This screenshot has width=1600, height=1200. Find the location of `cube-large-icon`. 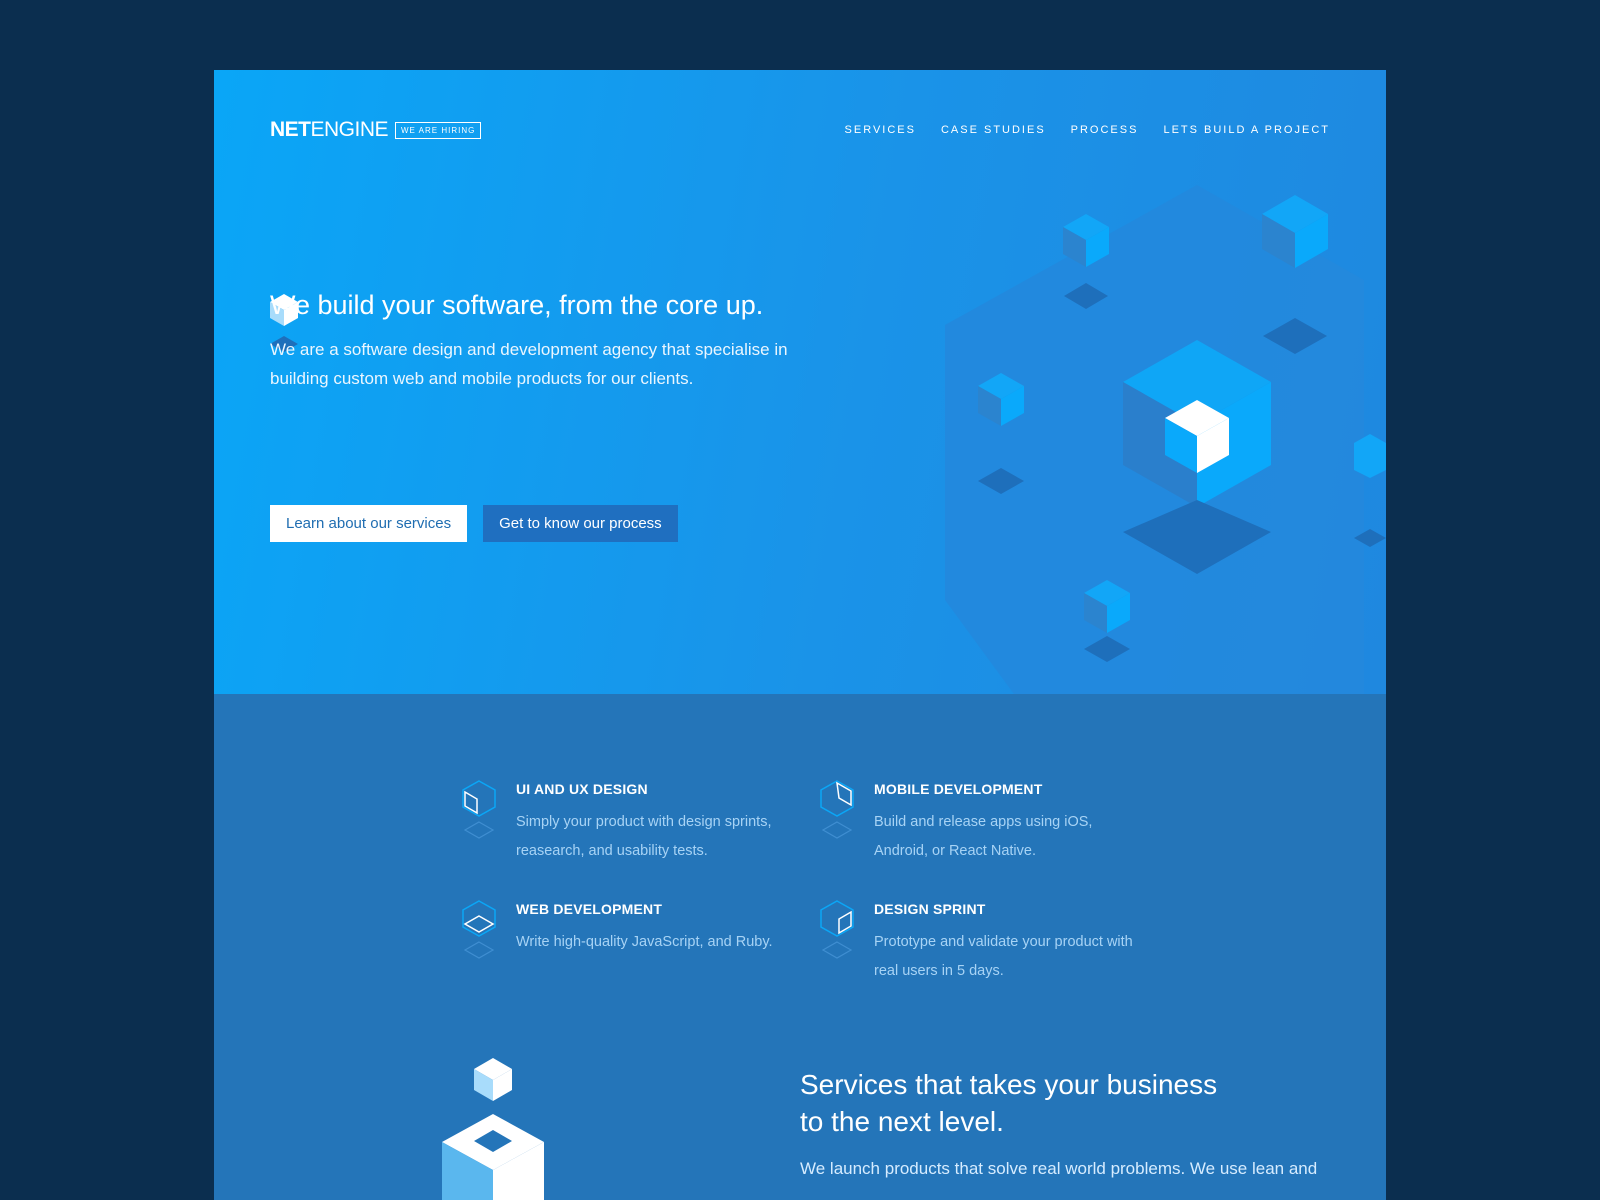

cube-large-icon is located at coordinates (1197, 457).